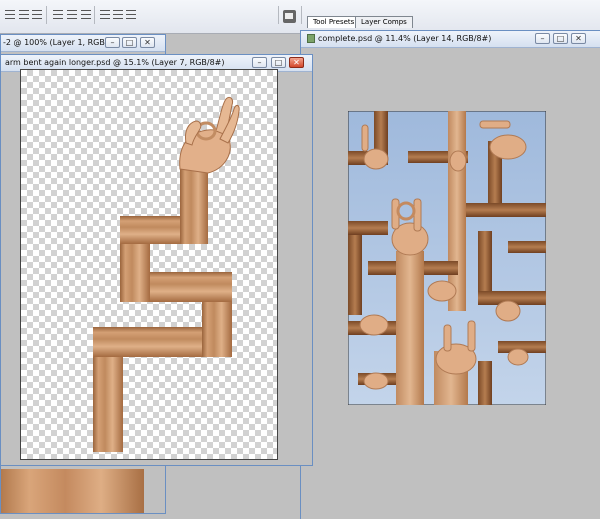 This screenshot has width=600, height=519. What do you see at coordinates (118, 14) in the screenshot?
I see `distribute-hcenter-icon` at bounding box center [118, 14].